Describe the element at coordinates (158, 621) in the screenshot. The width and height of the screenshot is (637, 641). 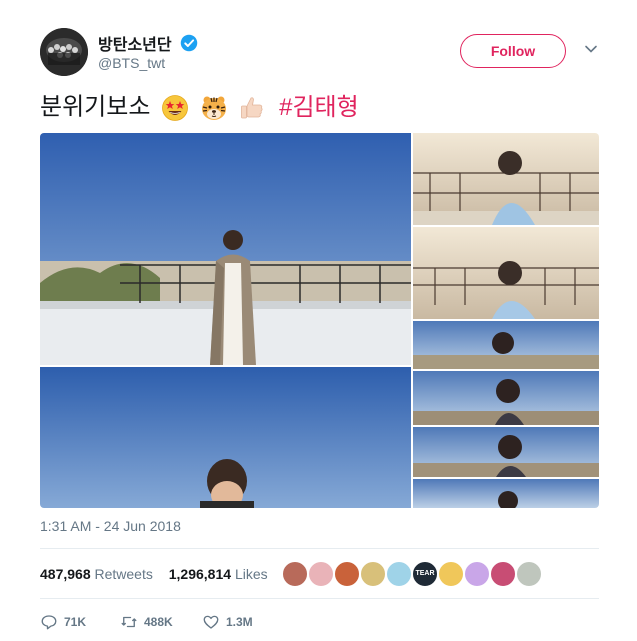
I see `retweet-count: 488K` at that location.